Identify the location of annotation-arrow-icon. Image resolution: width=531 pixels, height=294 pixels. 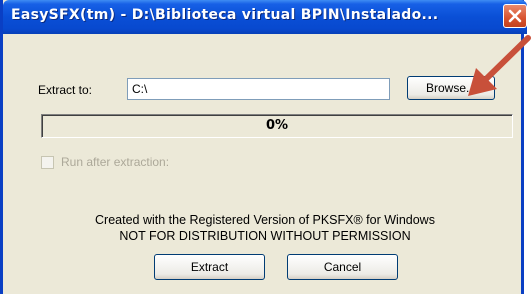
(499, 65).